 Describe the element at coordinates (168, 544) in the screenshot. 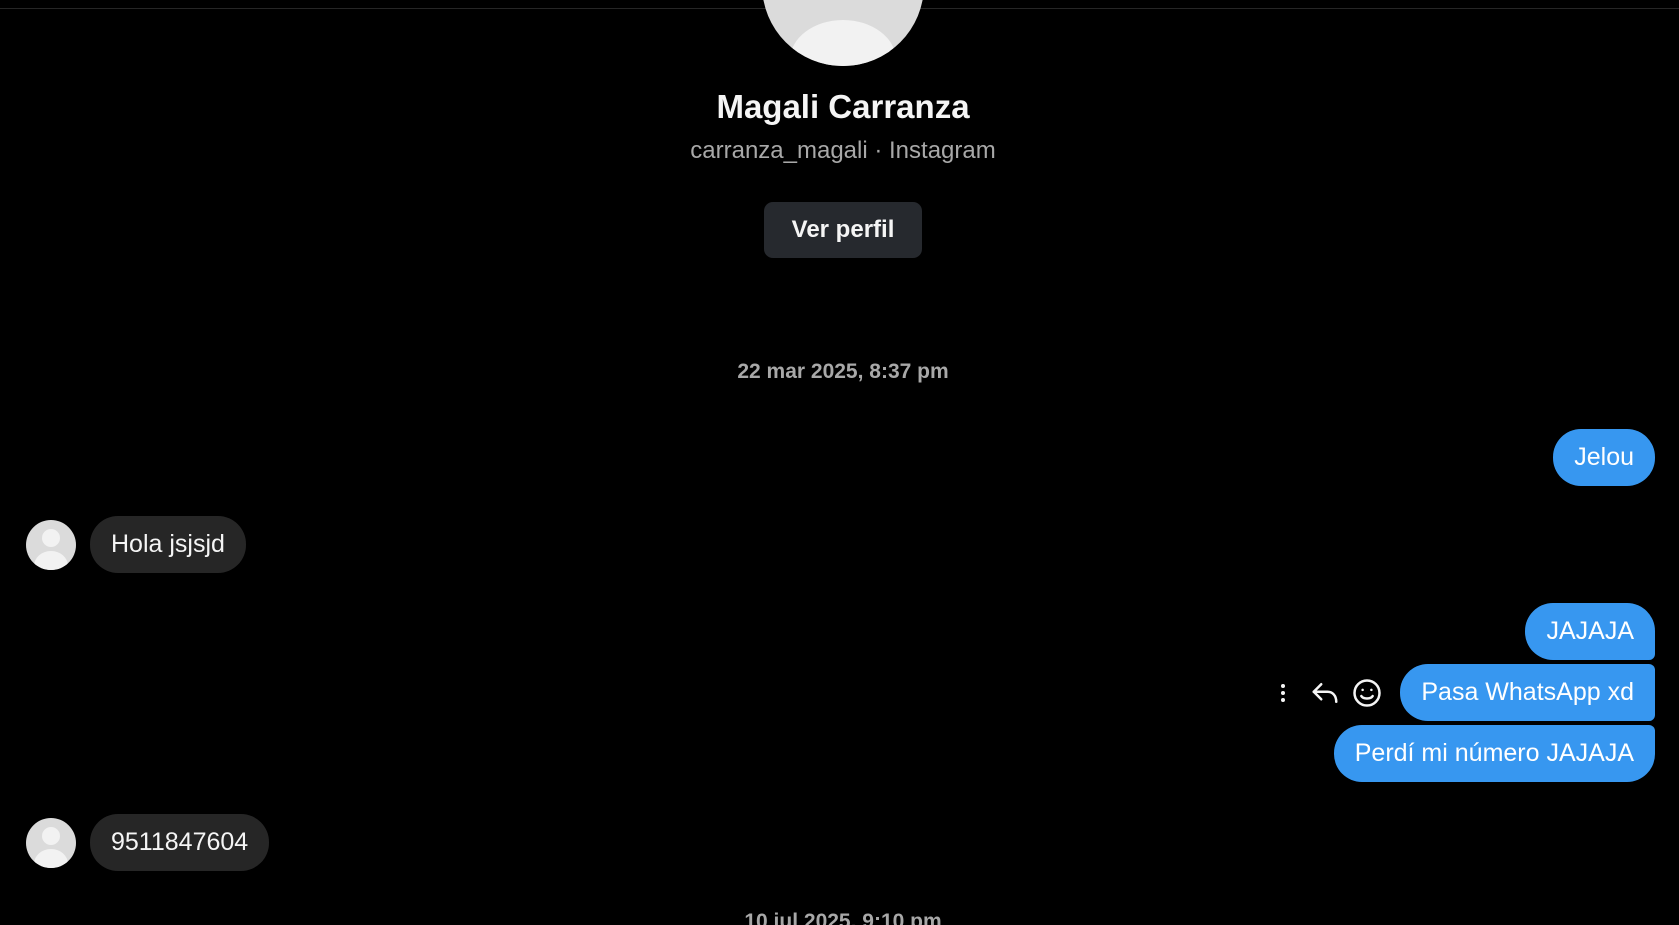

I see `message-bubble-incoming: Hola jsjsjd` at that location.